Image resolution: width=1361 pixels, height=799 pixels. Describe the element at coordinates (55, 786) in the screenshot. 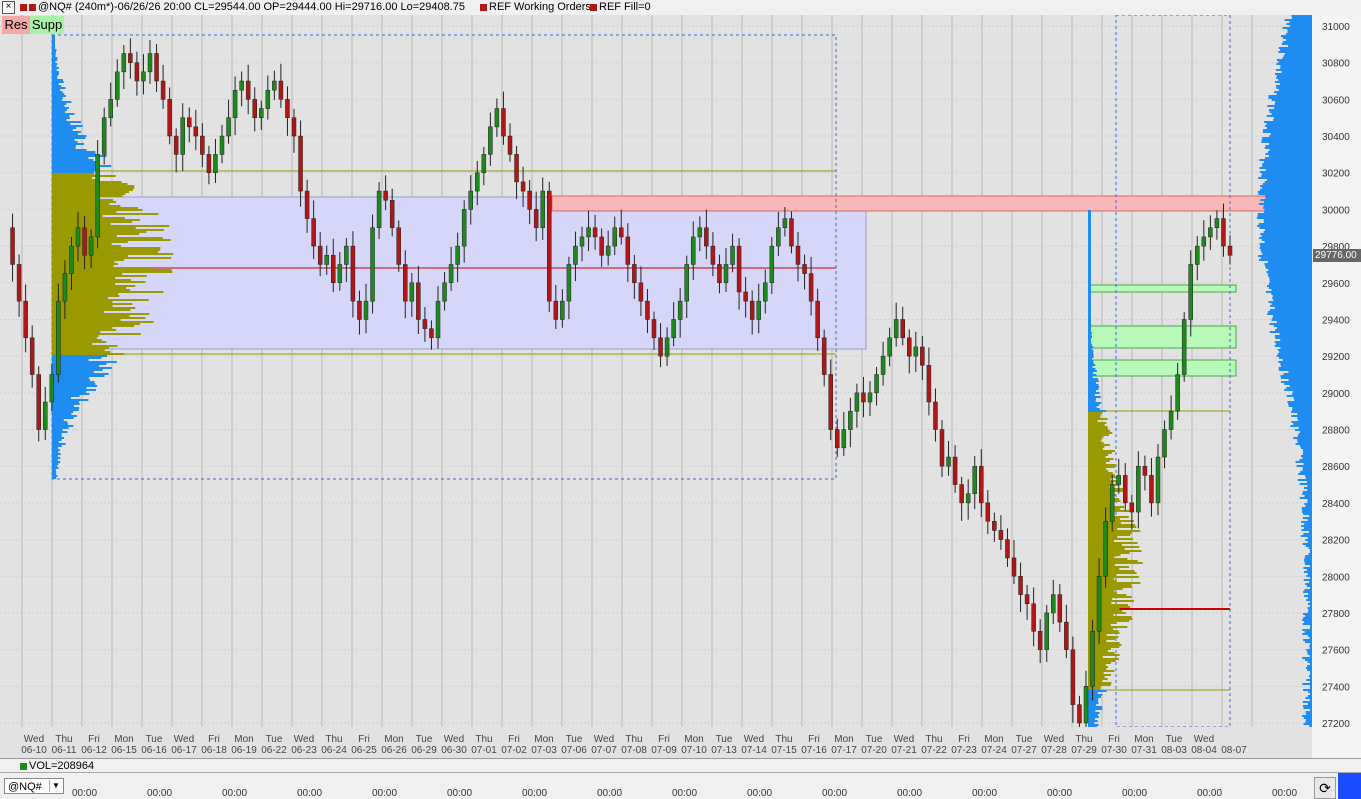

I see `chevron-down-icon: ▼` at that location.